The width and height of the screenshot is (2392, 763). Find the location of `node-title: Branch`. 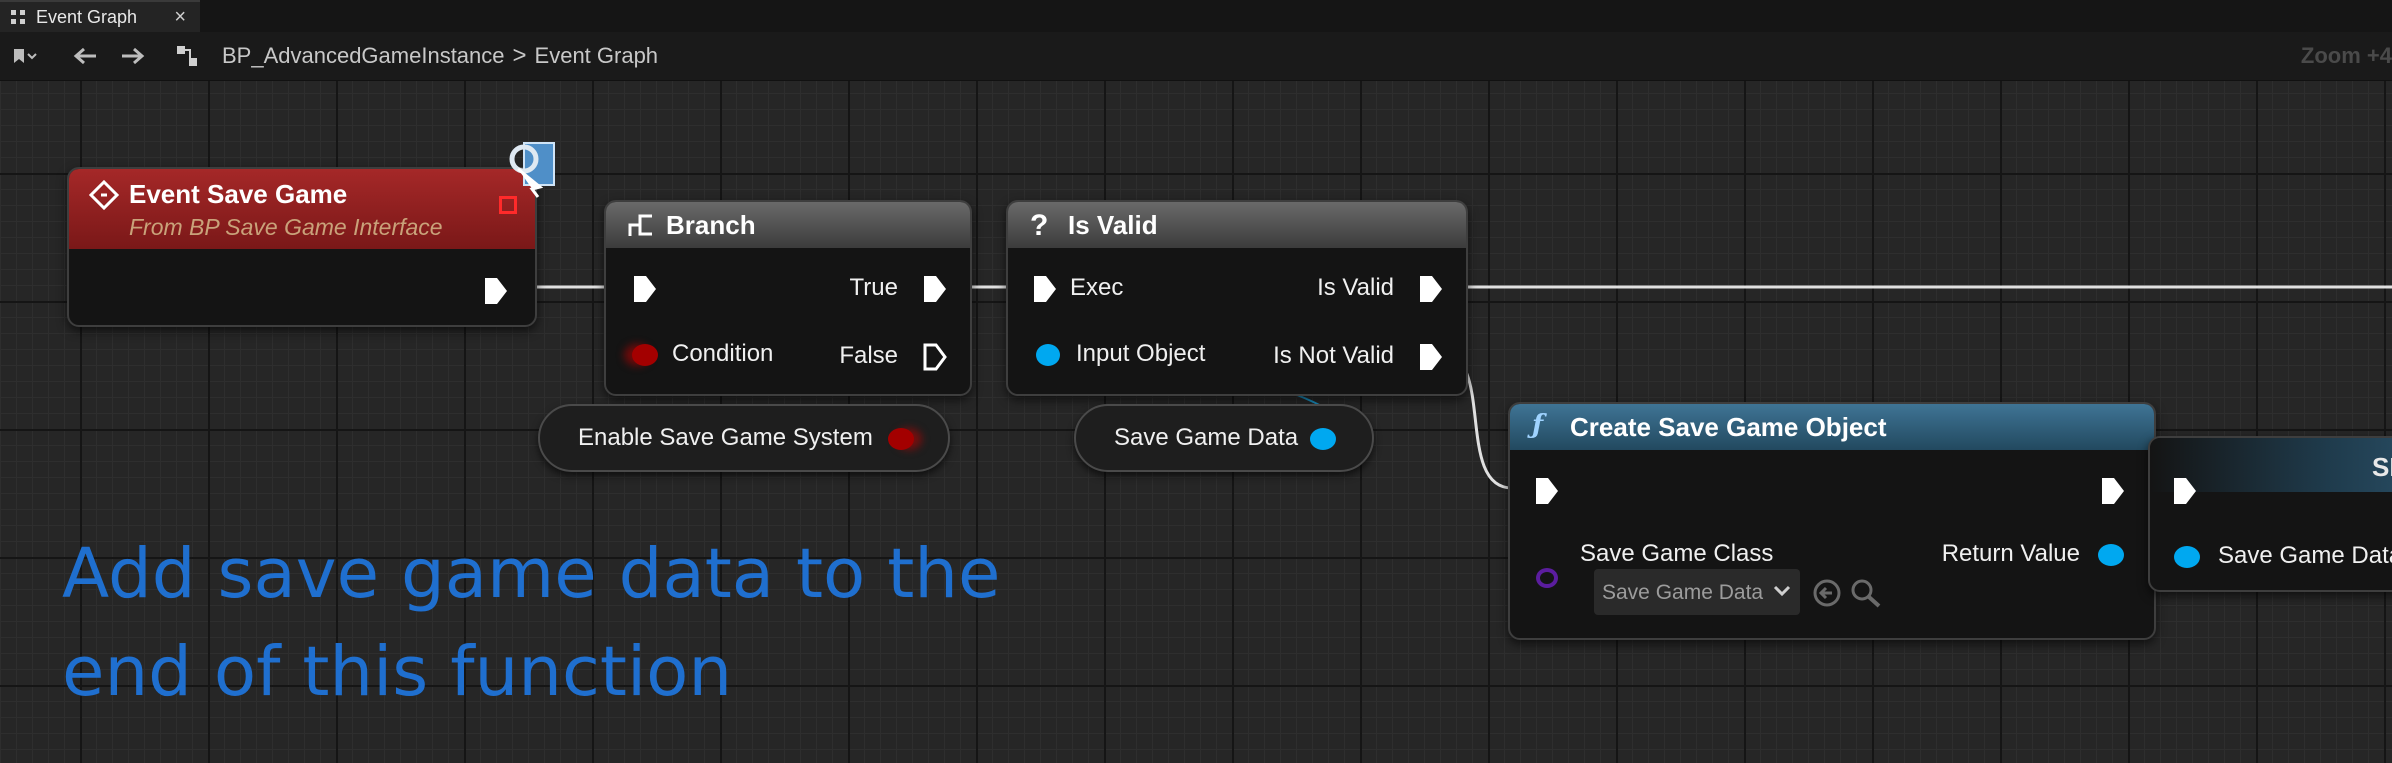

node-title: Branch is located at coordinates (711, 225).